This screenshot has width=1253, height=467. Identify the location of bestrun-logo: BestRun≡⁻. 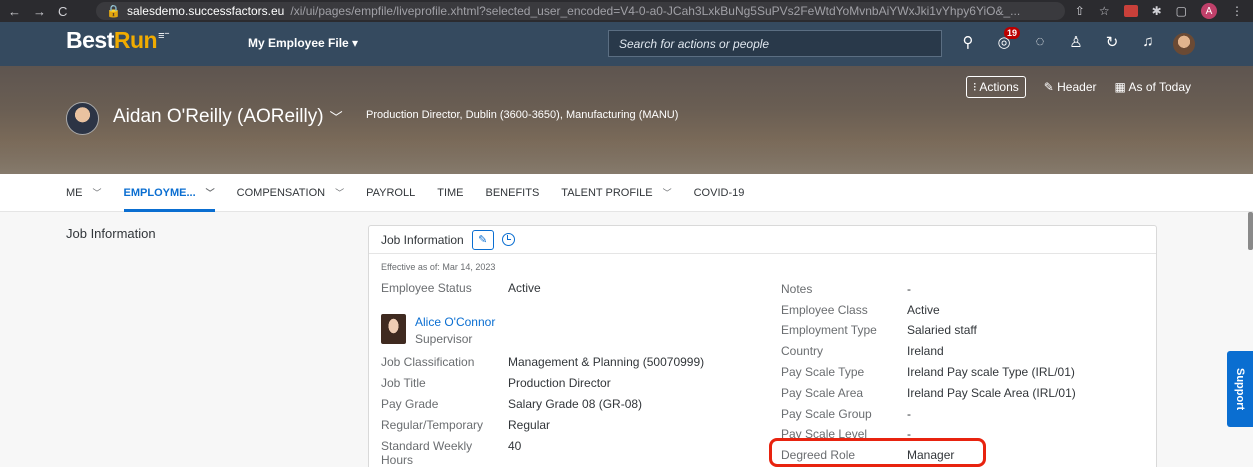
(118, 40).